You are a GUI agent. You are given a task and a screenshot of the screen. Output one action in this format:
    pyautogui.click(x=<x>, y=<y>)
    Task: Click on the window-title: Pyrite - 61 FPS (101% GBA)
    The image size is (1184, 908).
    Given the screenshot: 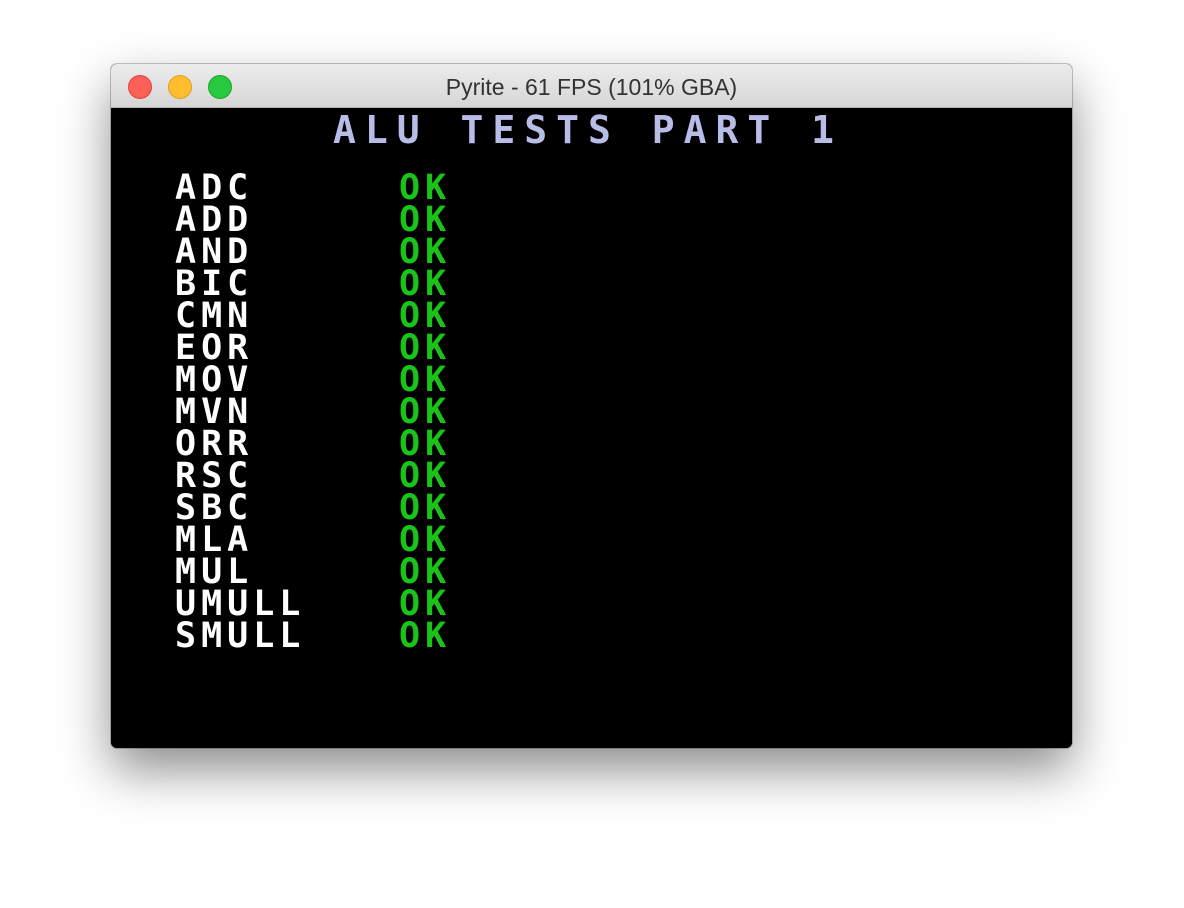 What is the action you would take?
    pyautogui.click(x=591, y=87)
    